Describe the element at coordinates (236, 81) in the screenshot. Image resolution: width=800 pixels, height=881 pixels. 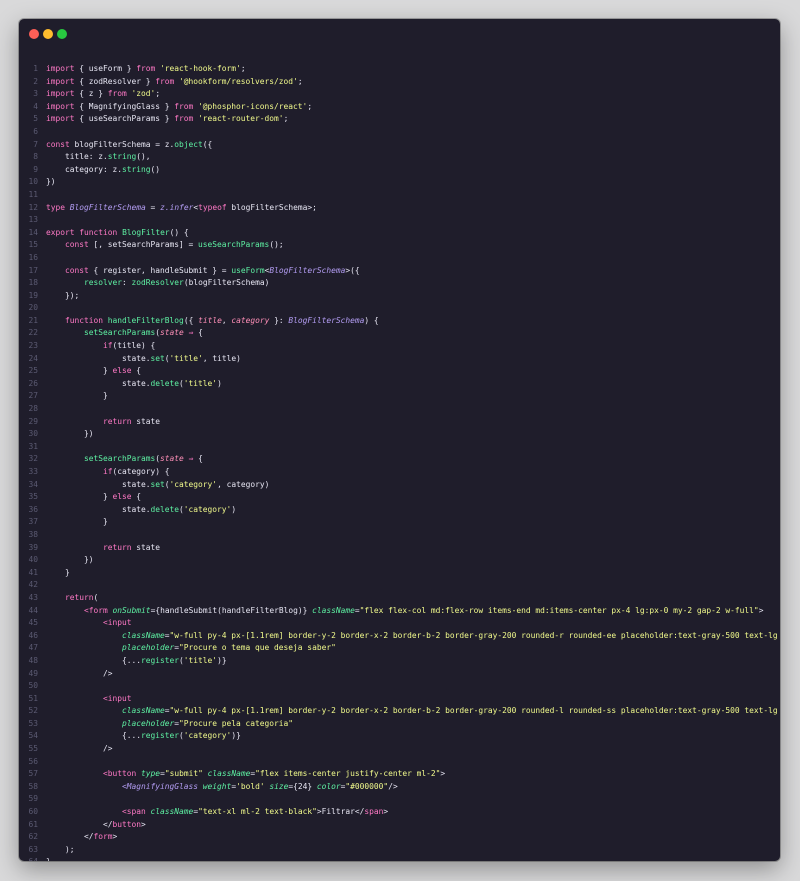
I see `code-token: '@hookform/resolvers/zod'` at that location.